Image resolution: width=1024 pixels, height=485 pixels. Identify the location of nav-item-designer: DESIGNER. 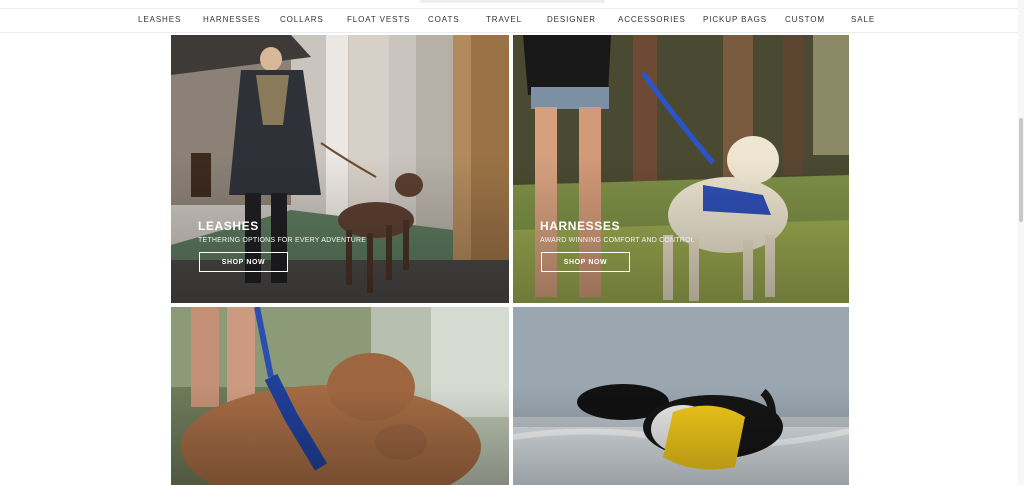
(571, 19).